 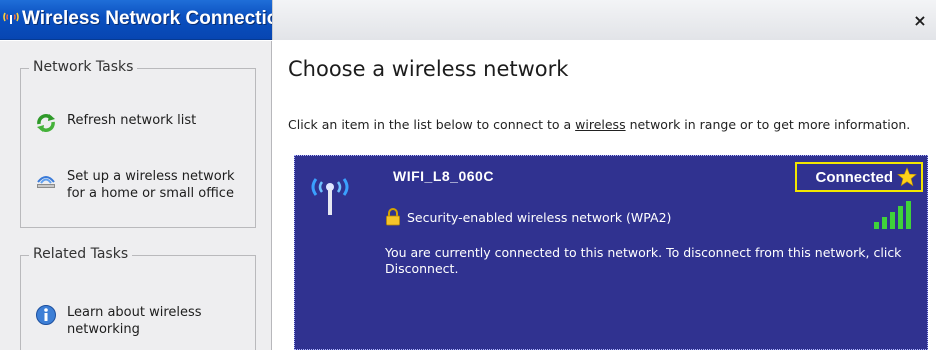 What do you see at coordinates (46, 123) in the screenshot?
I see `refresh-icon` at bounding box center [46, 123].